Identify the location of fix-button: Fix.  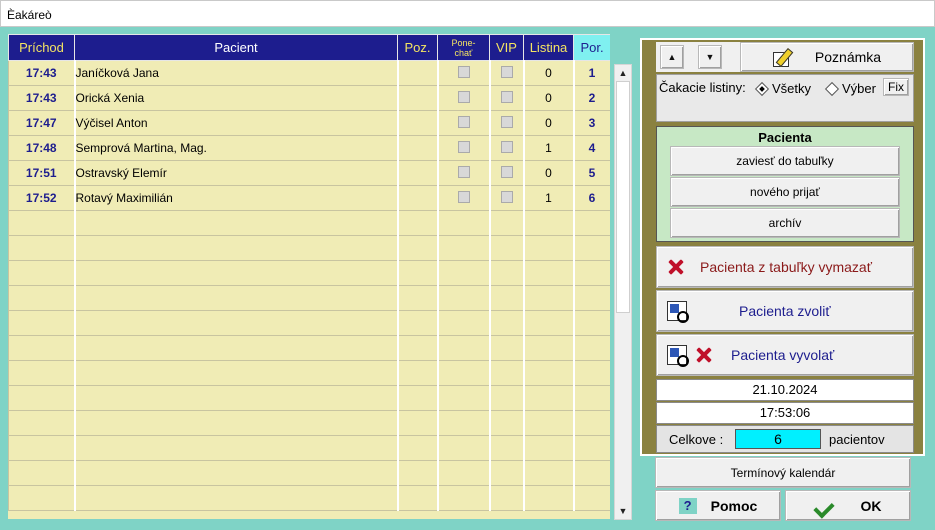
(896, 87).